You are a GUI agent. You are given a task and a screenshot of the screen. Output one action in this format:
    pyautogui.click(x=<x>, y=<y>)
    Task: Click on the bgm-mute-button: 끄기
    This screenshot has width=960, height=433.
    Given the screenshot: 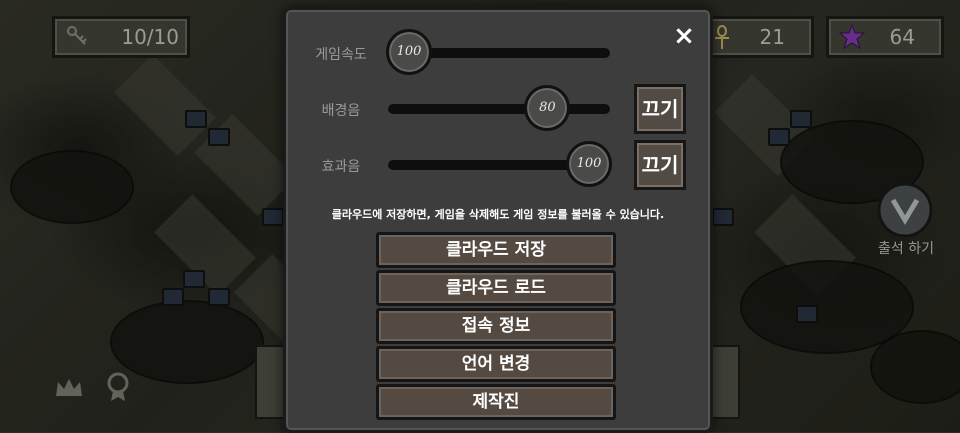 What is the action you would take?
    pyautogui.click(x=660, y=109)
    